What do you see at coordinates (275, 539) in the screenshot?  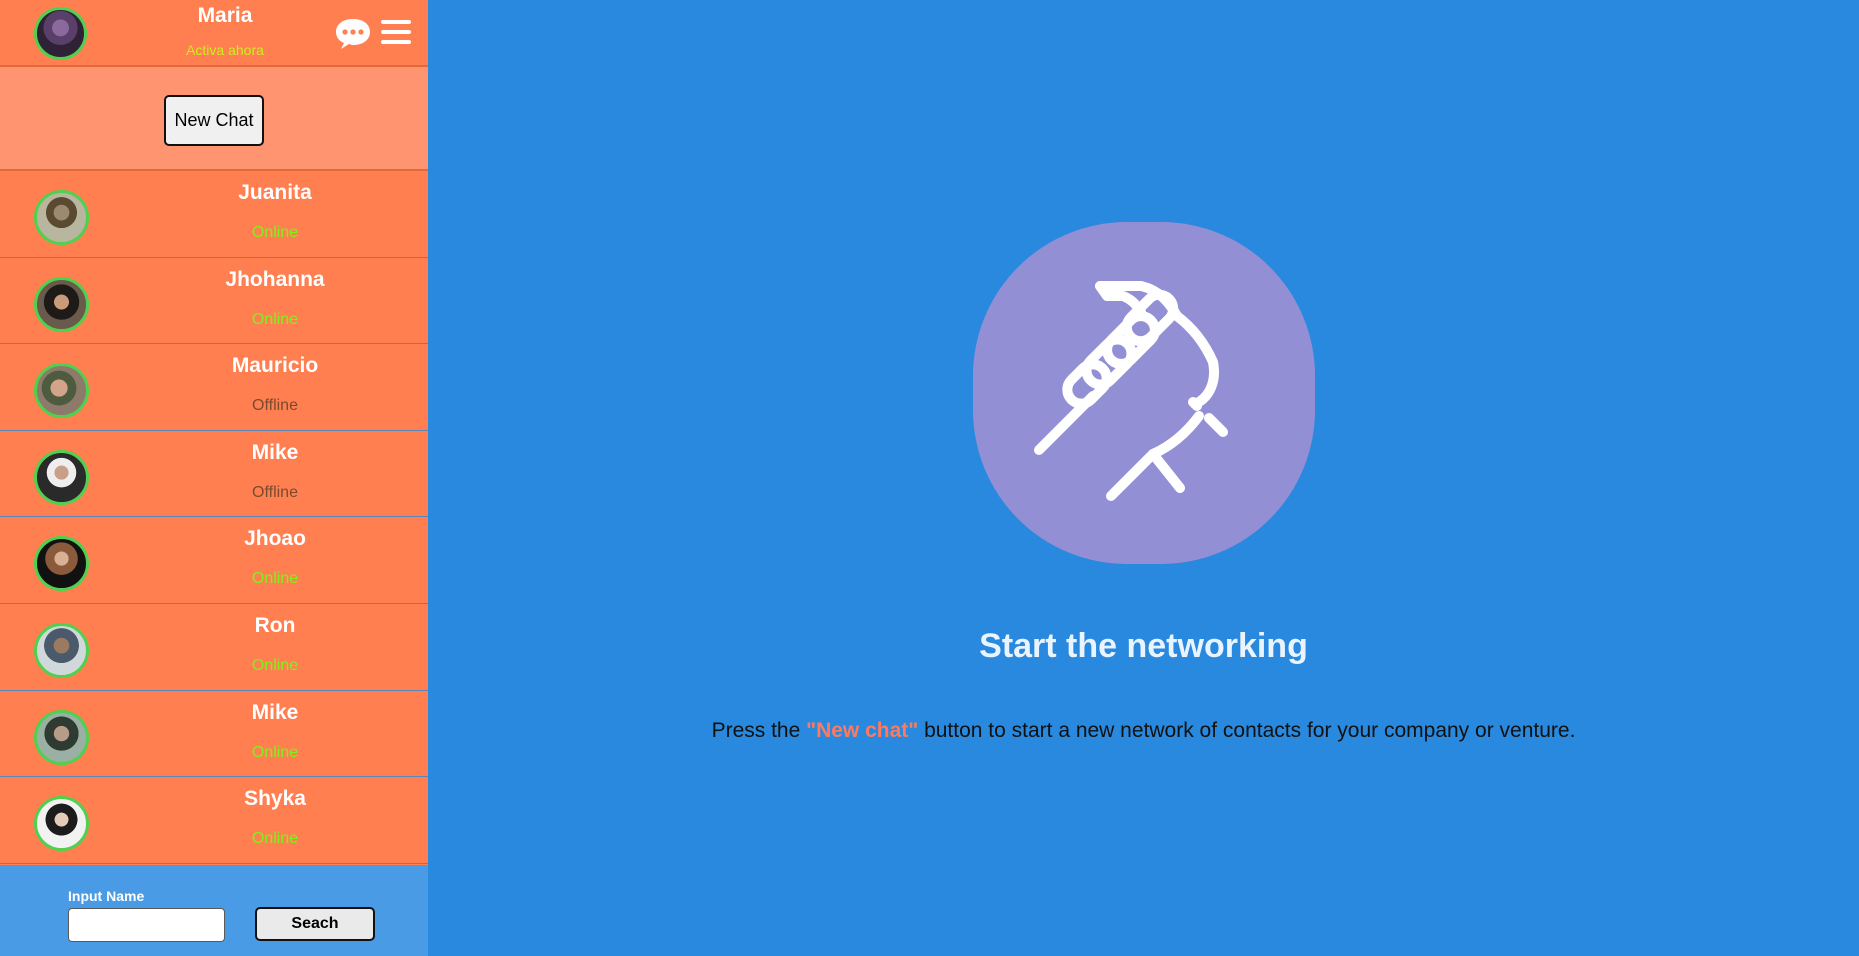 I see `contact-name: Jhoao` at bounding box center [275, 539].